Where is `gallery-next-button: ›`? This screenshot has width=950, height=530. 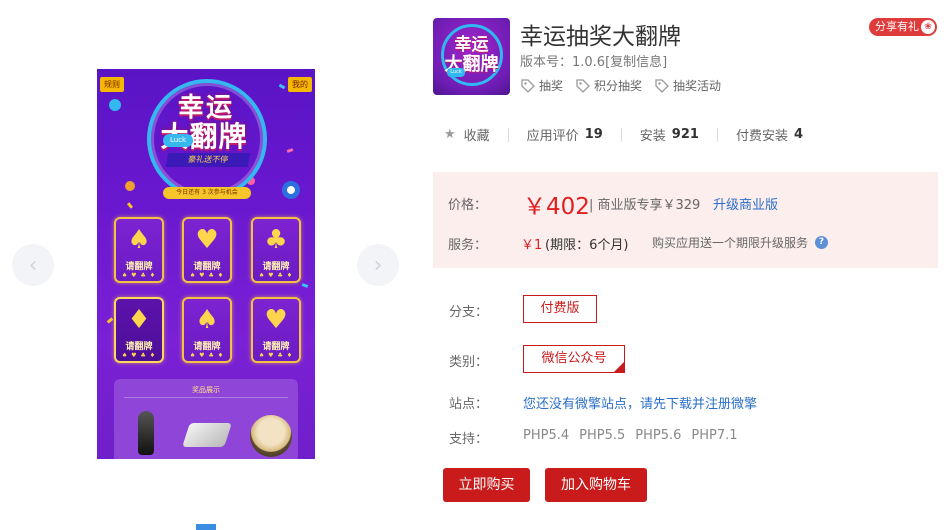 gallery-next-button: › is located at coordinates (378, 265).